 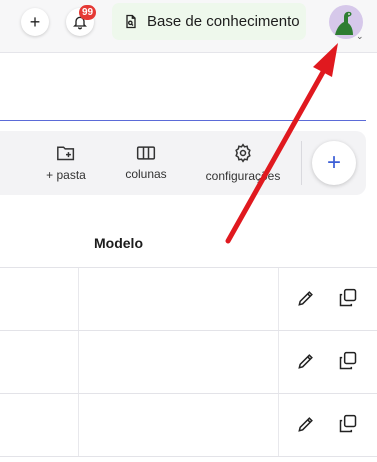 What do you see at coordinates (243, 176) in the screenshot?
I see `settings-label: configurações` at bounding box center [243, 176].